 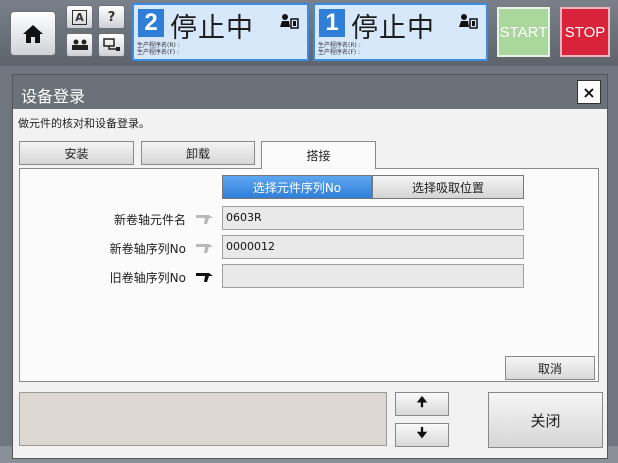 What do you see at coordinates (550, 368) in the screenshot?
I see `cancel-button: 取消` at bounding box center [550, 368].